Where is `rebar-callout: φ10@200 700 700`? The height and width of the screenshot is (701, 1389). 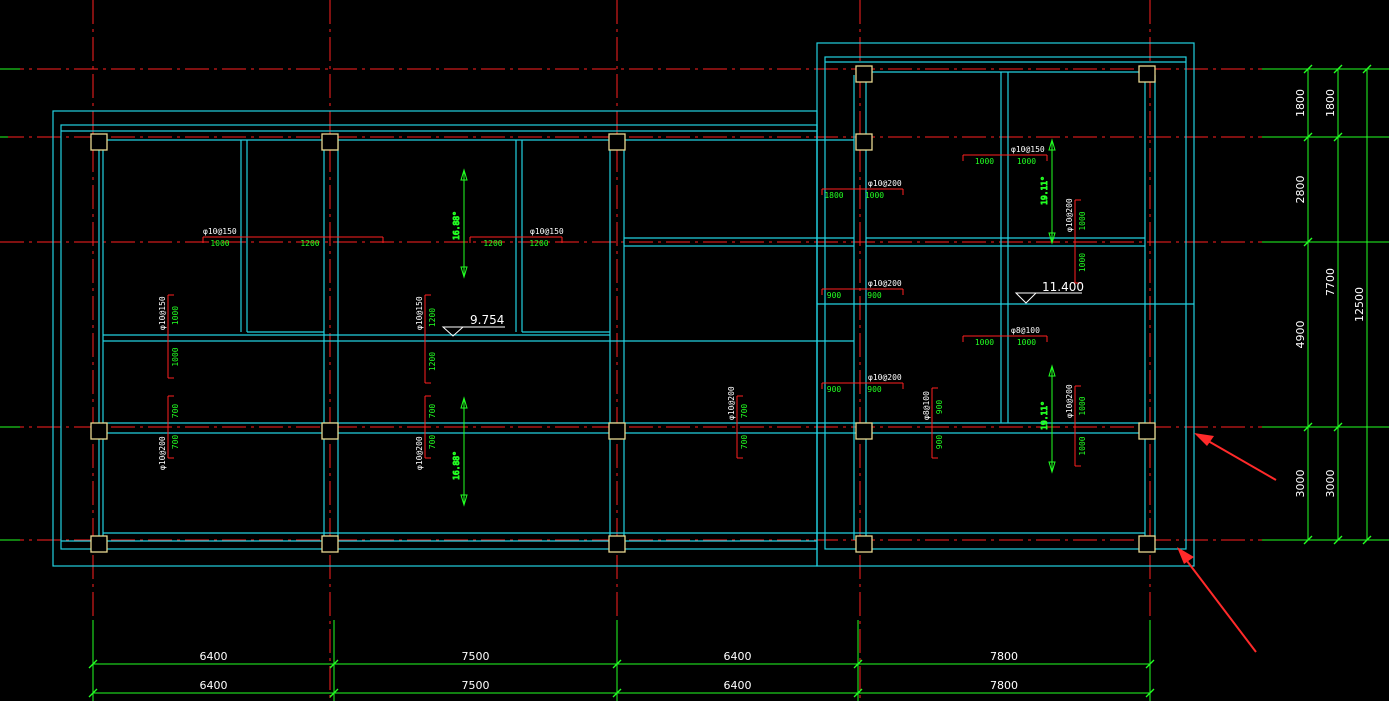 rebar-callout: φ10@200 700 700 is located at coordinates (738, 422).